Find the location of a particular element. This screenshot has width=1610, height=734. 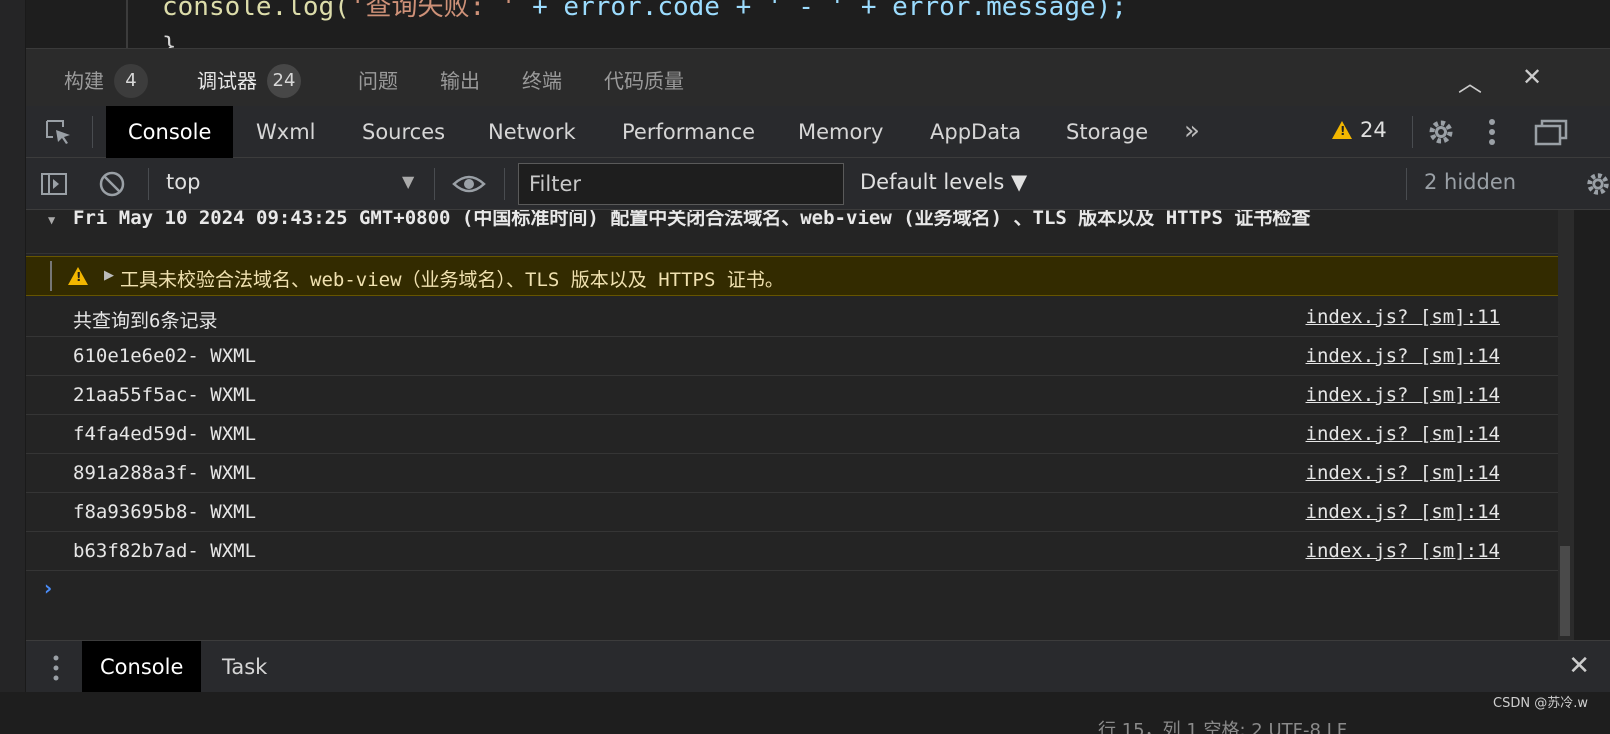

tab-debugger-label: 调试器 is located at coordinates (227, 81).